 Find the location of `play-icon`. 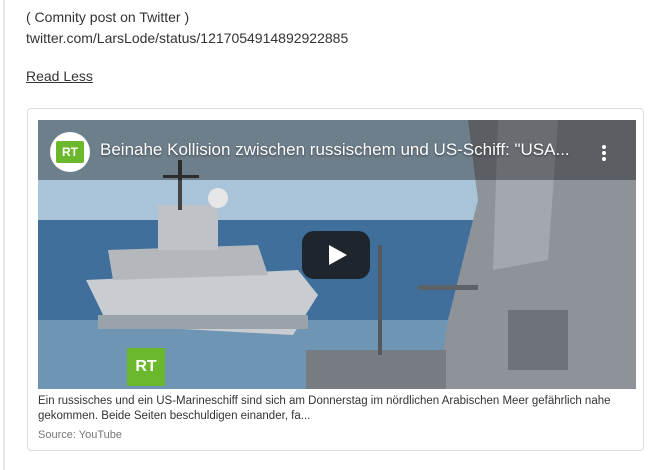

play-icon is located at coordinates (336, 255).